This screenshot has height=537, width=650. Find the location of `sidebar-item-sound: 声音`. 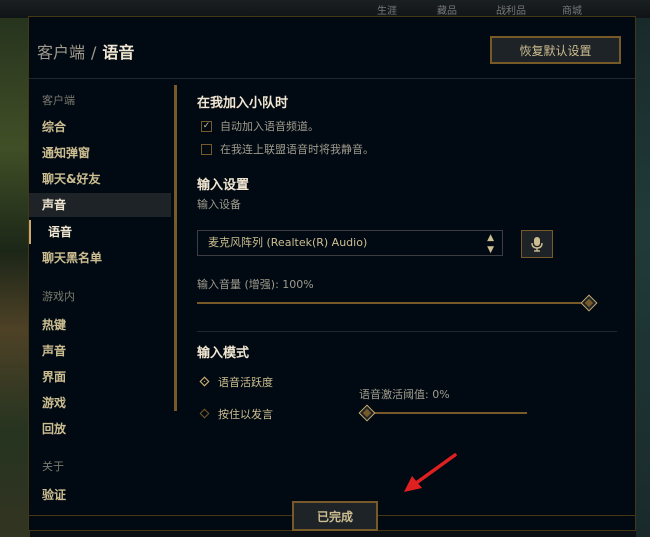

sidebar-item-sound: 声音 is located at coordinates (100, 205).